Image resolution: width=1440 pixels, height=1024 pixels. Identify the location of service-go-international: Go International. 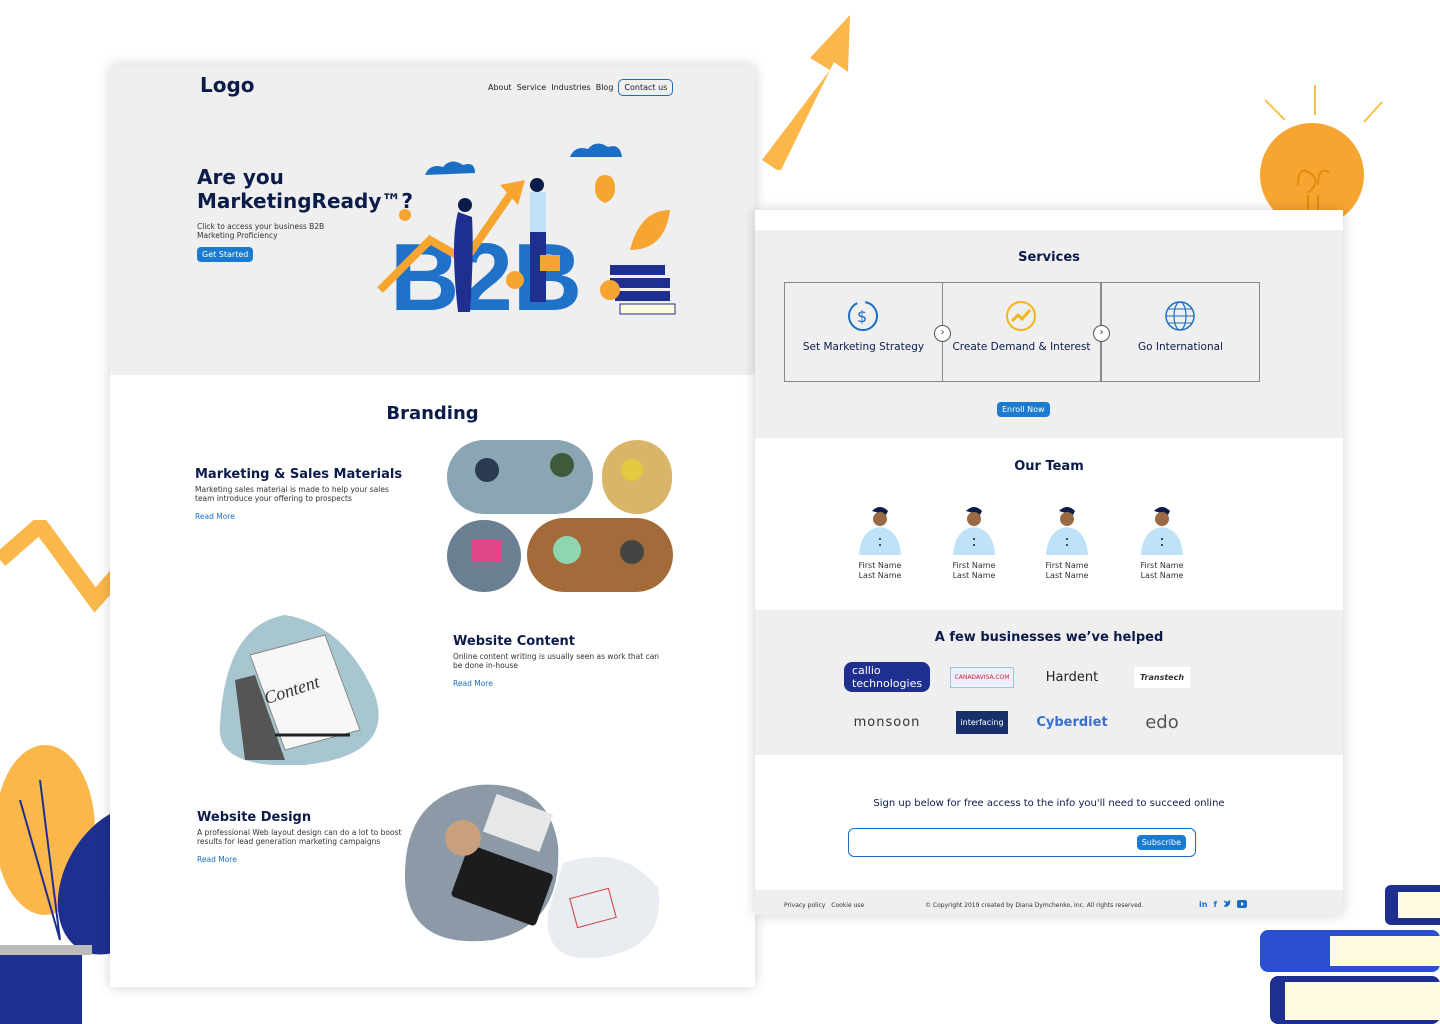
(1180, 332).